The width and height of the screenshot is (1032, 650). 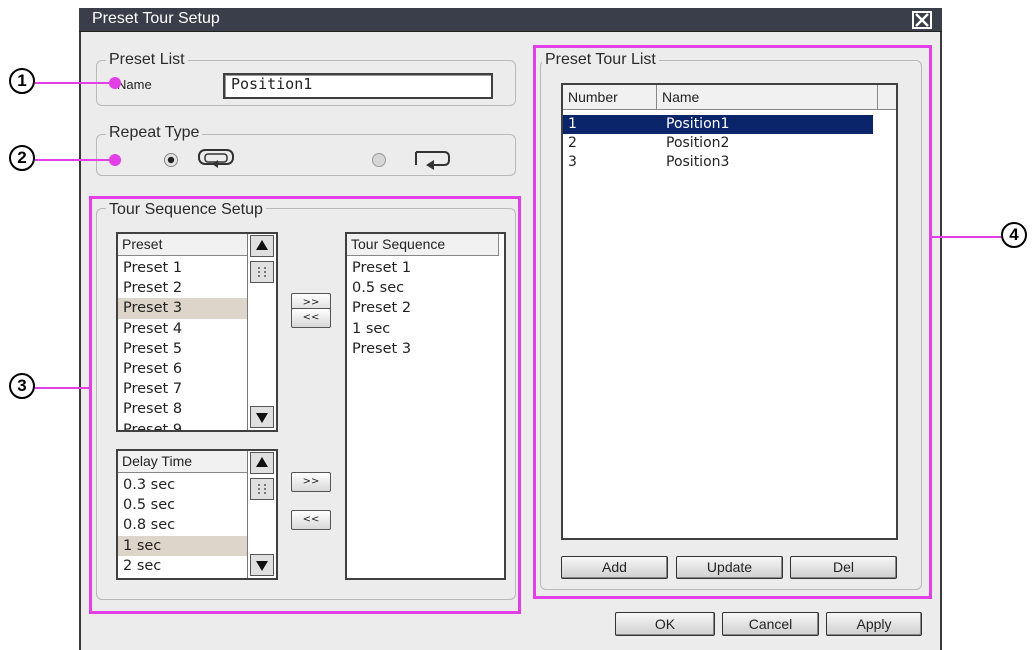 What do you see at coordinates (216, 158) in the screenshot?
I see `repeat-loop-icon` at bounding box center [216, 158].